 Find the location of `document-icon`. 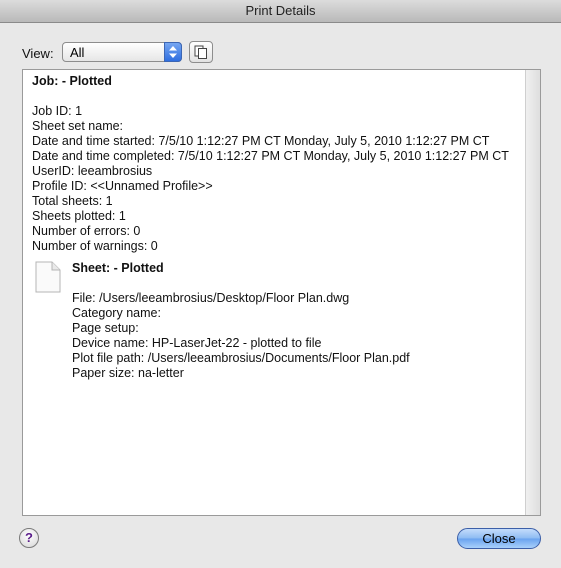

document-icon is located at coordinates (48, 277).